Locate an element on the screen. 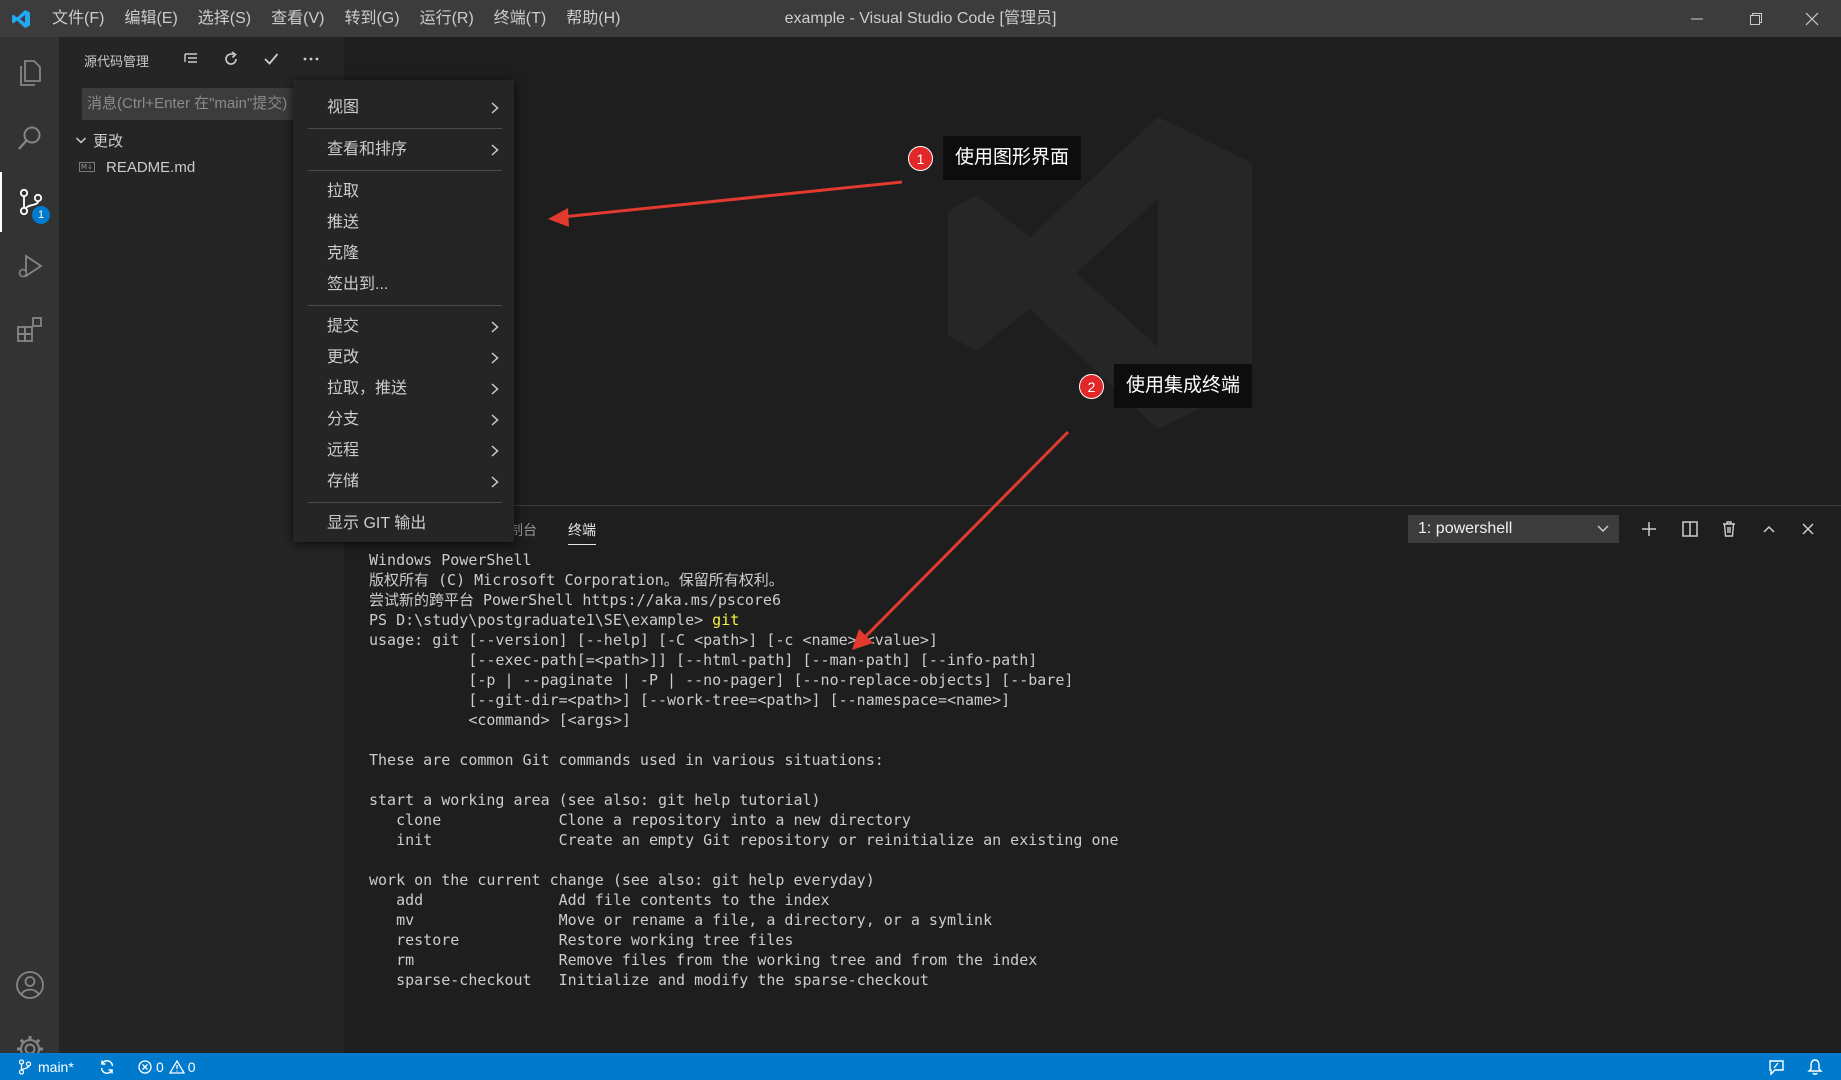 This screenshot has width=1841, height=1080. menu-item: 更改 is located at coordinates (403, 357).